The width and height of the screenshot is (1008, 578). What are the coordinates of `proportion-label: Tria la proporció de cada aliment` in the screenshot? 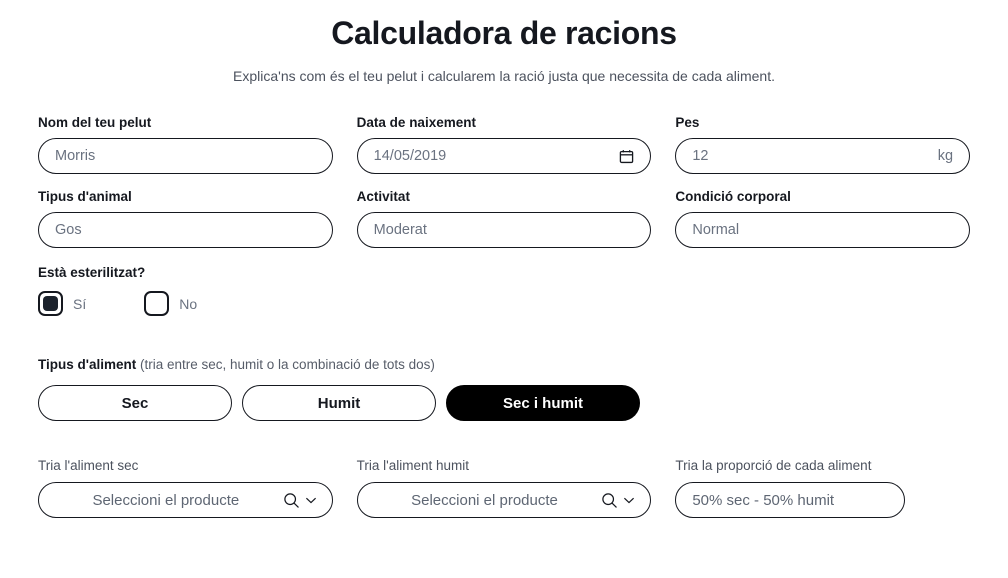 It's located at (773, 465).